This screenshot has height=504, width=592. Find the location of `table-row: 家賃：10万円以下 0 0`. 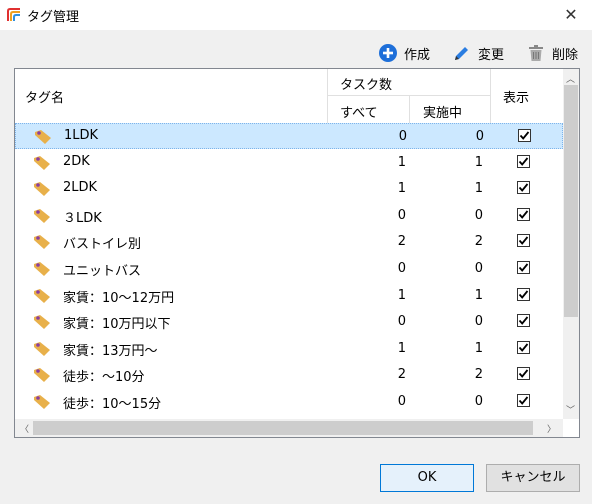

table-row: 家賃：10万円以下 0 0 is located at coordinates (289, 322).